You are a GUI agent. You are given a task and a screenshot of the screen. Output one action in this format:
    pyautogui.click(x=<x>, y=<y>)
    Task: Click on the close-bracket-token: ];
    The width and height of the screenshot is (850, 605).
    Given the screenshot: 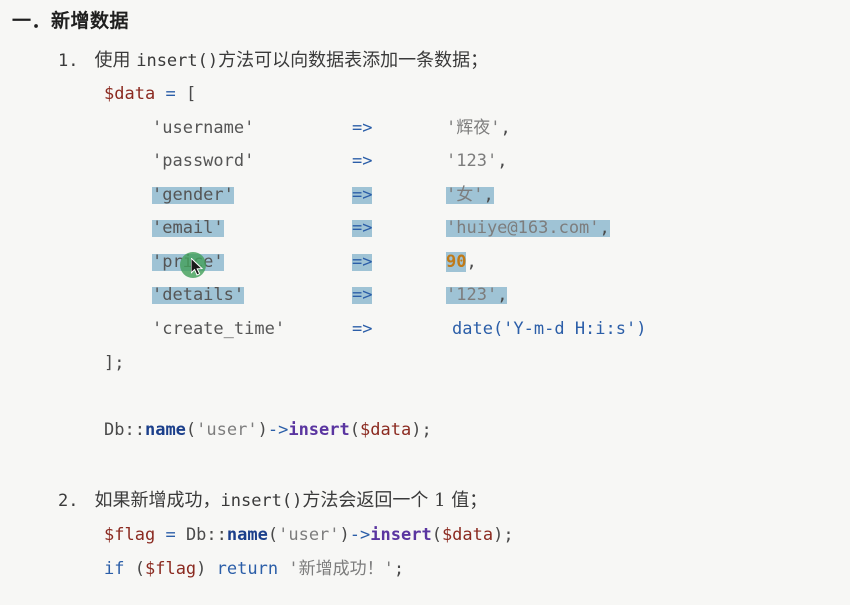 What is the action you would take?
    pyautogui.click(x=114, y=363)
    